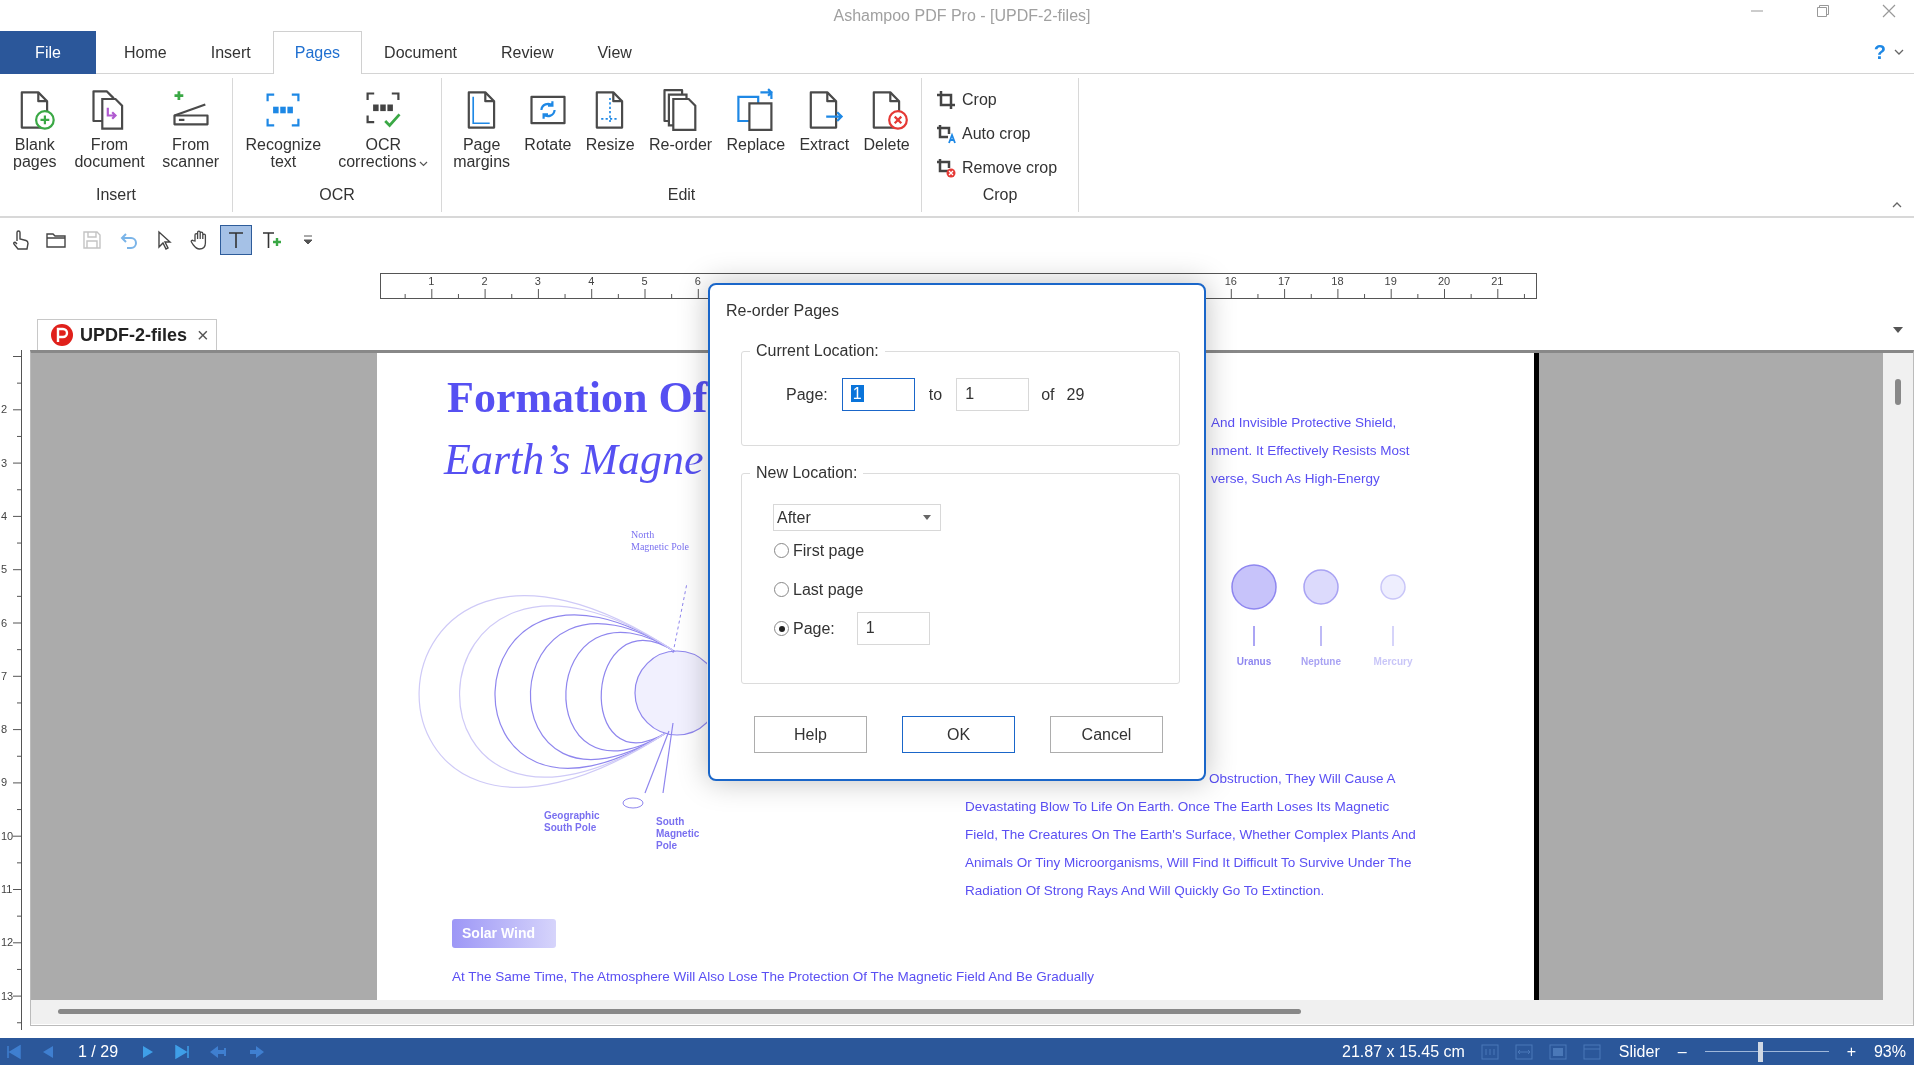 This screenshot has width=1914, height=1065. What do you see at coordinates (1145, 891) in the screenshot?
I see `body-text-line: Radiation Of Strong Rays And Will Quickly Go To Extinction.` at bounding box center [1145, 891].